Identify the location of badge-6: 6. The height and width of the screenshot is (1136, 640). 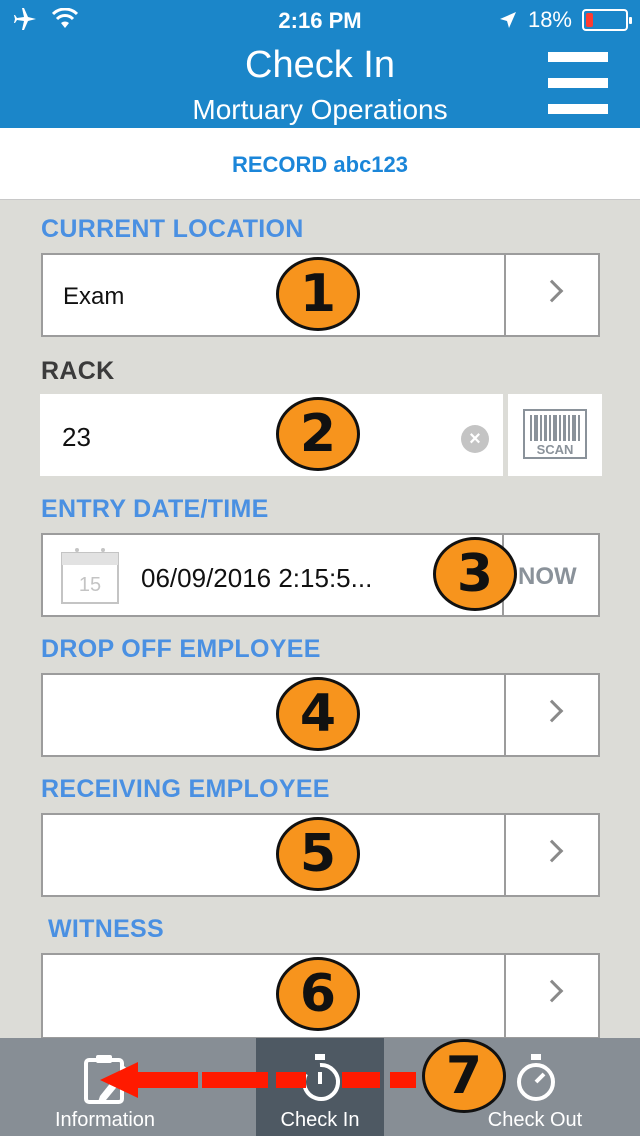
(318, 994).